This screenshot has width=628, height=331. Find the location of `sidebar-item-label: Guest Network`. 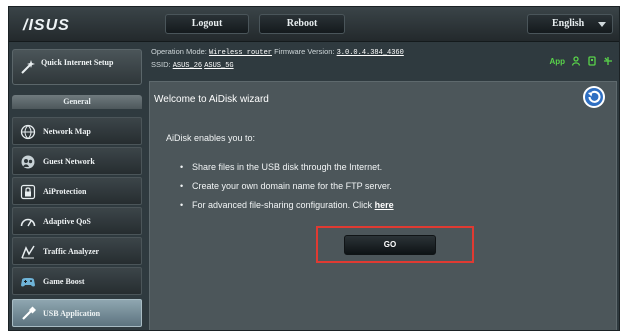

sidebar-item-label: Guest Network is located at coordinates (69, 161).